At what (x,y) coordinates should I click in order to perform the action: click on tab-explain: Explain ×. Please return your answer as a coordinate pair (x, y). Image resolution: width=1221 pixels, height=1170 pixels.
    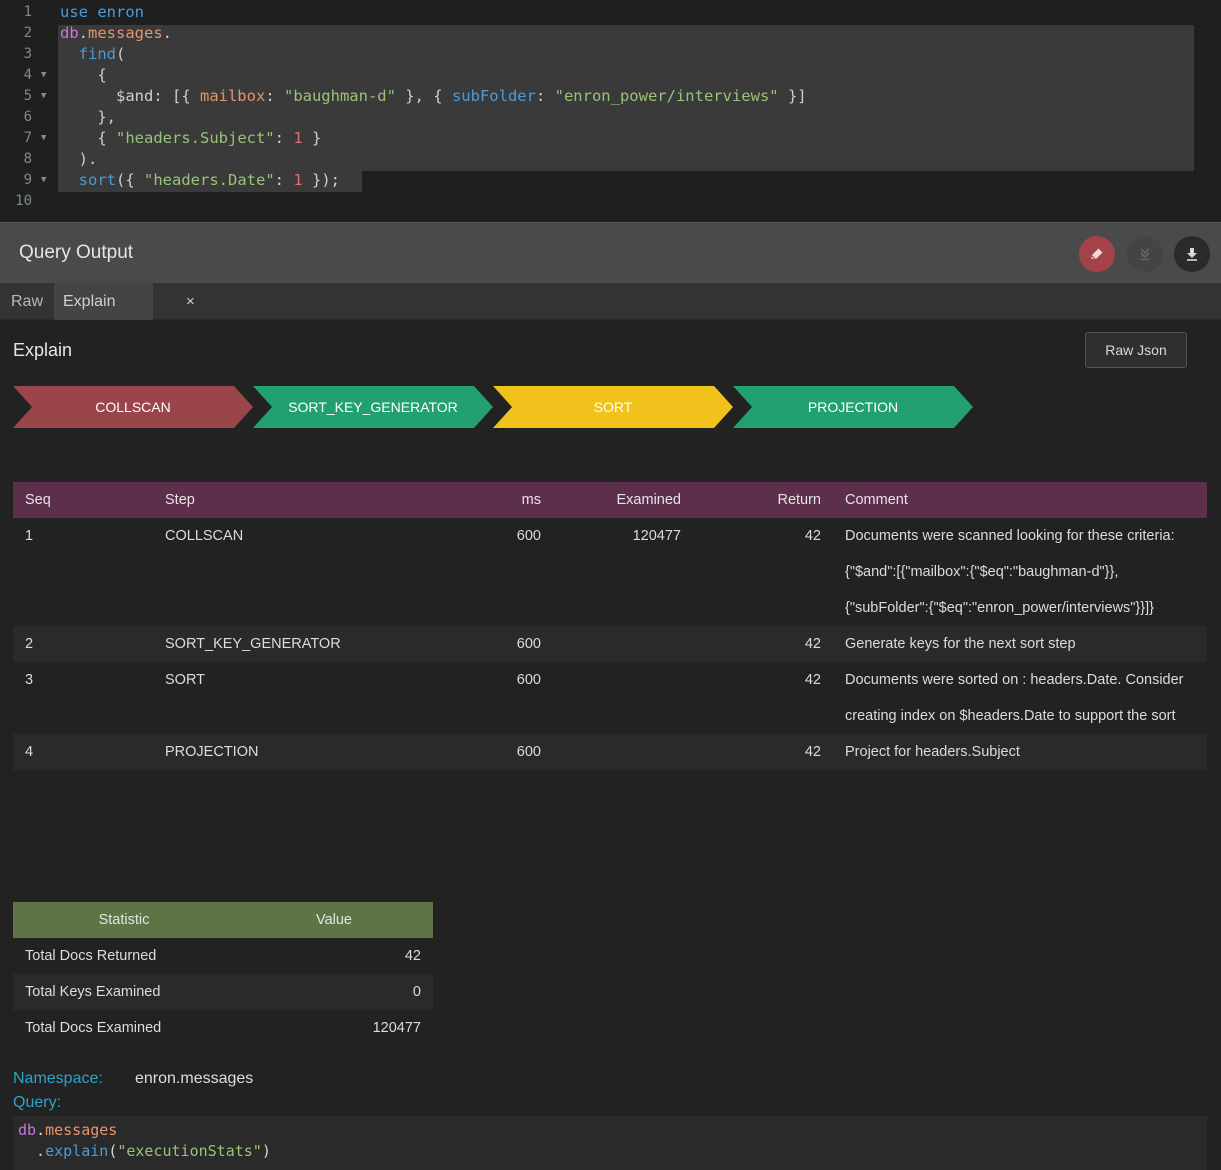
    Looking at the image, I should click on (124, 301).